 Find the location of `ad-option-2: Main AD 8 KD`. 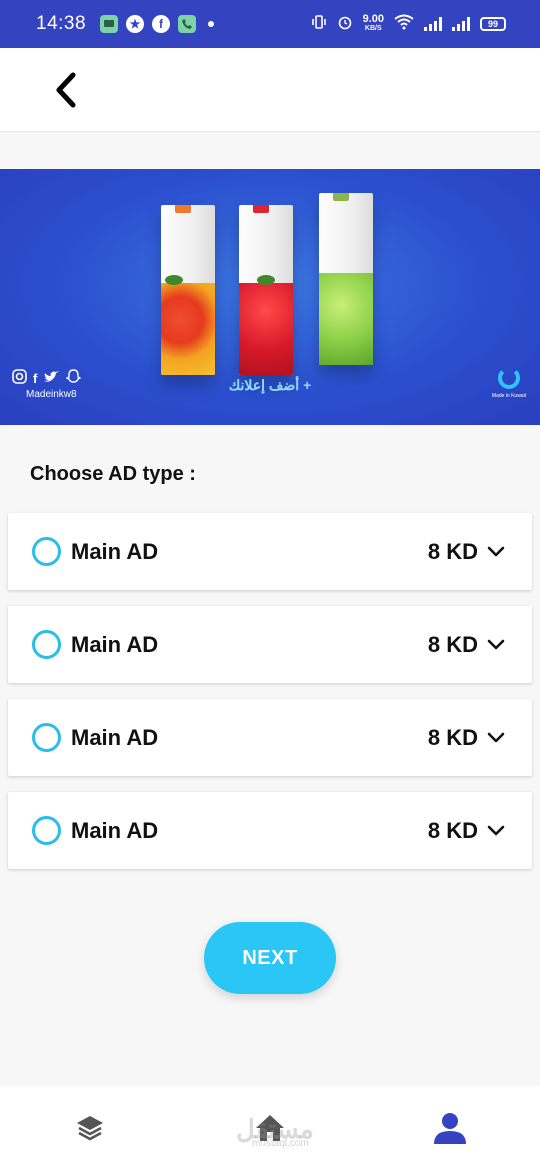

ad-option-2: Main AD 8 KD is located at coordinates (270, 644).